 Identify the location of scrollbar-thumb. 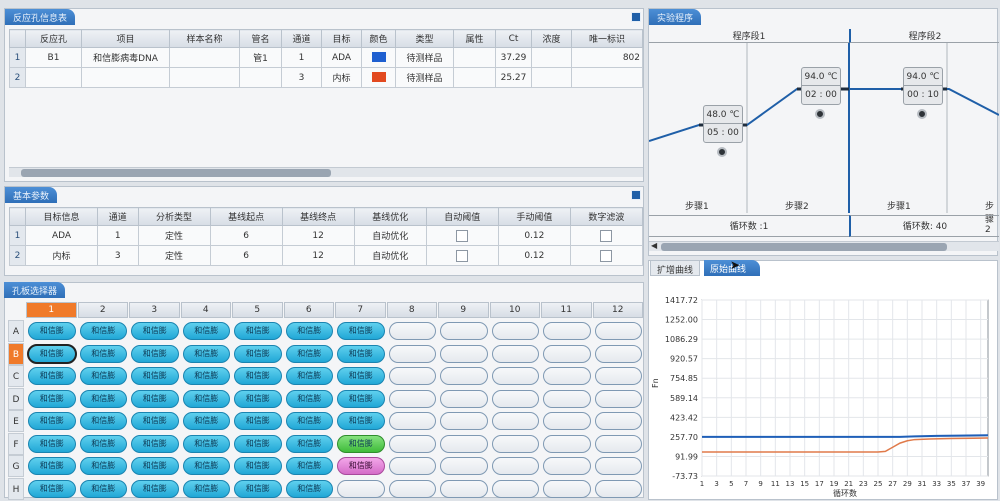
(176, 173).